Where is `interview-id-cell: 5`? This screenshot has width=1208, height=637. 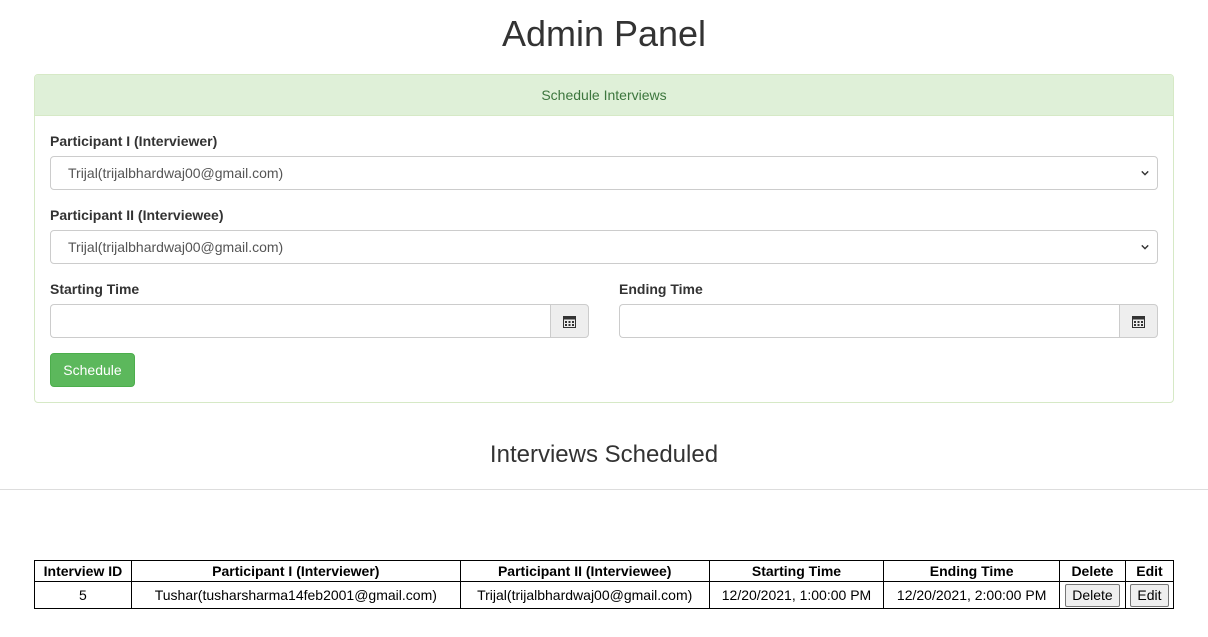 interview-id-cell: 5 is located at coordinates (83, 595).